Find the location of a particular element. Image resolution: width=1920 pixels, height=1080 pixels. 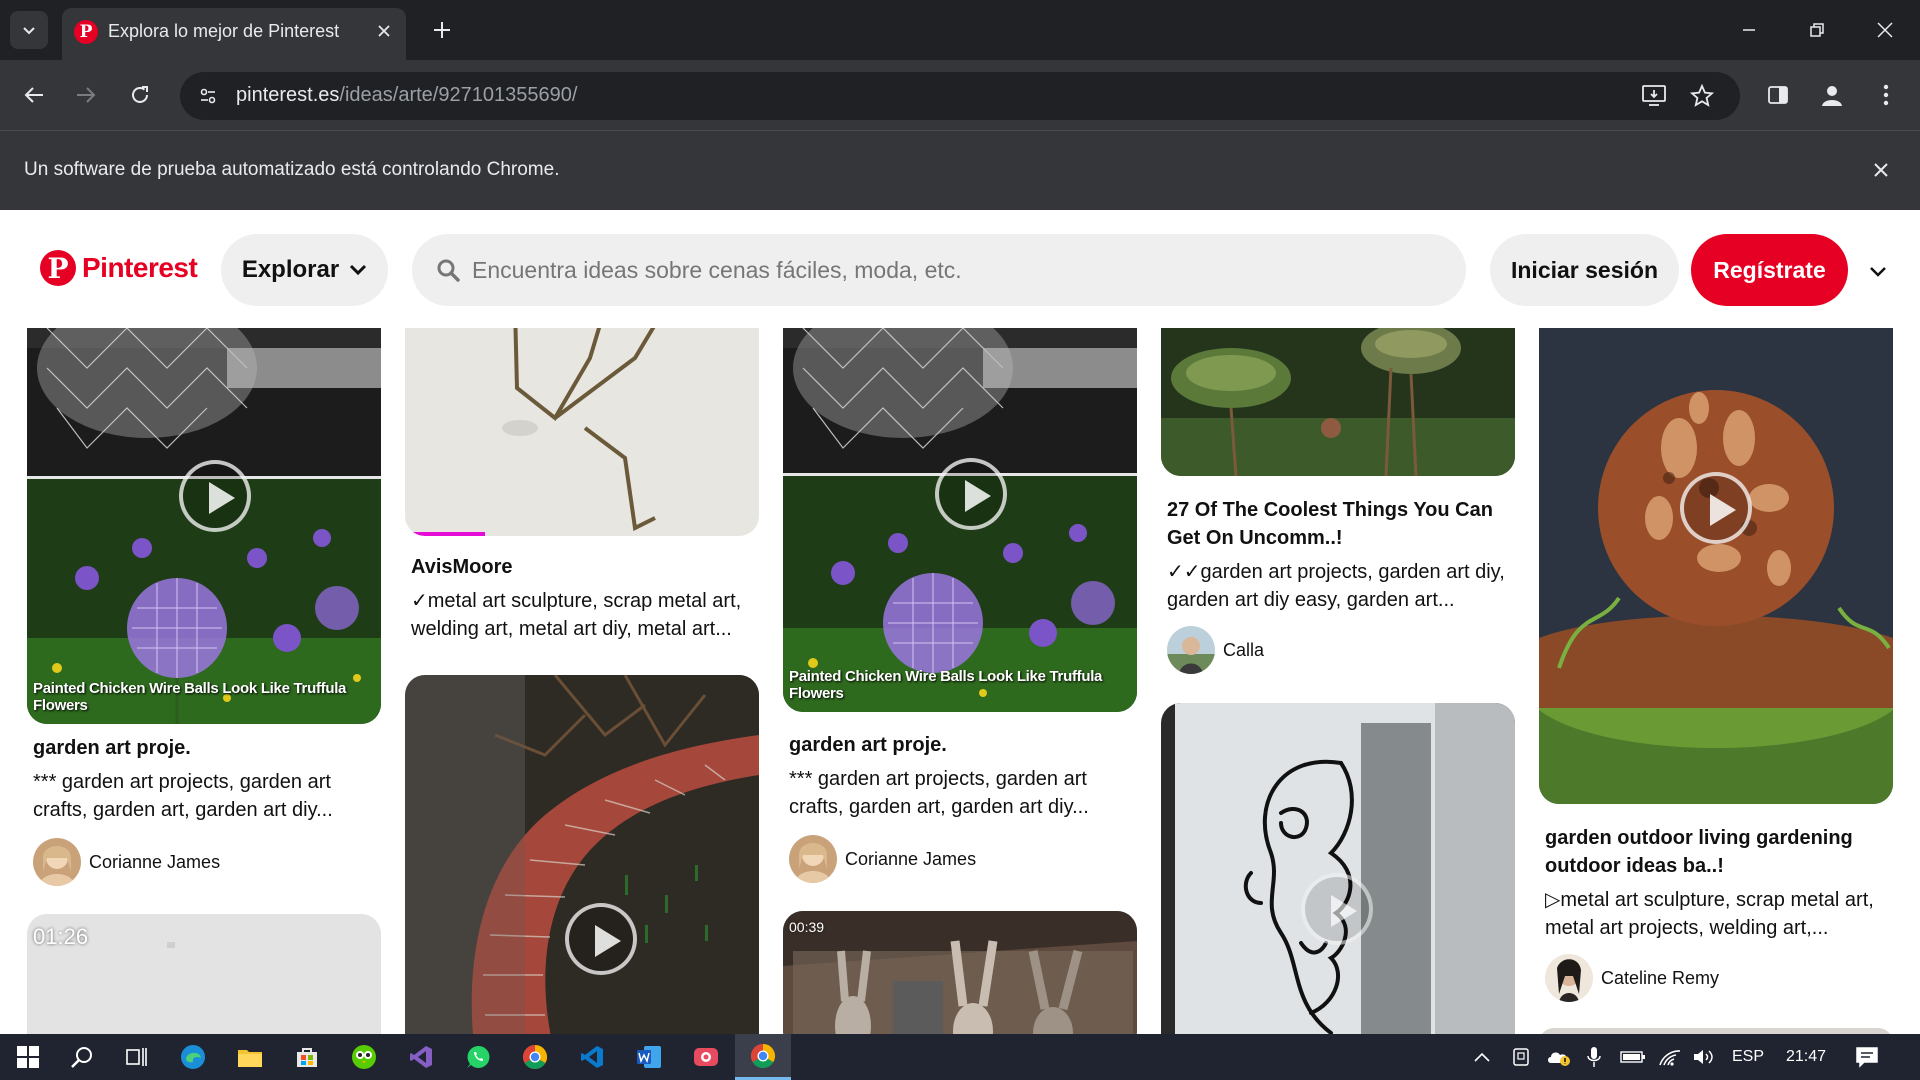

side-panel-icon is located at coordinates (1778, 95).